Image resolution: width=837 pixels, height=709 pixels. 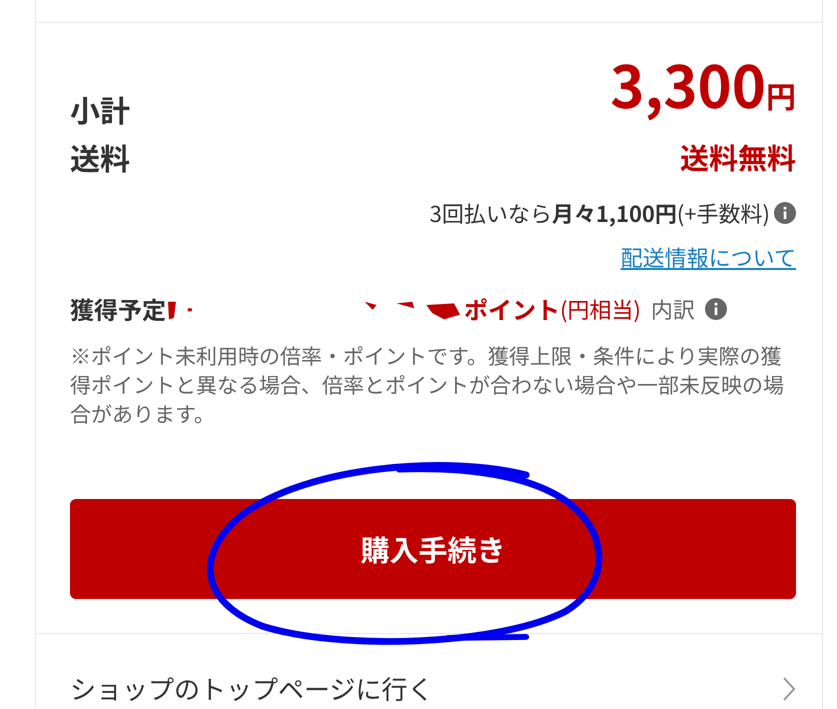 What do you see at coordinates (789, 689) in the screenshot?
I see `chevron-right-icon` at bounding box center [789, 689].